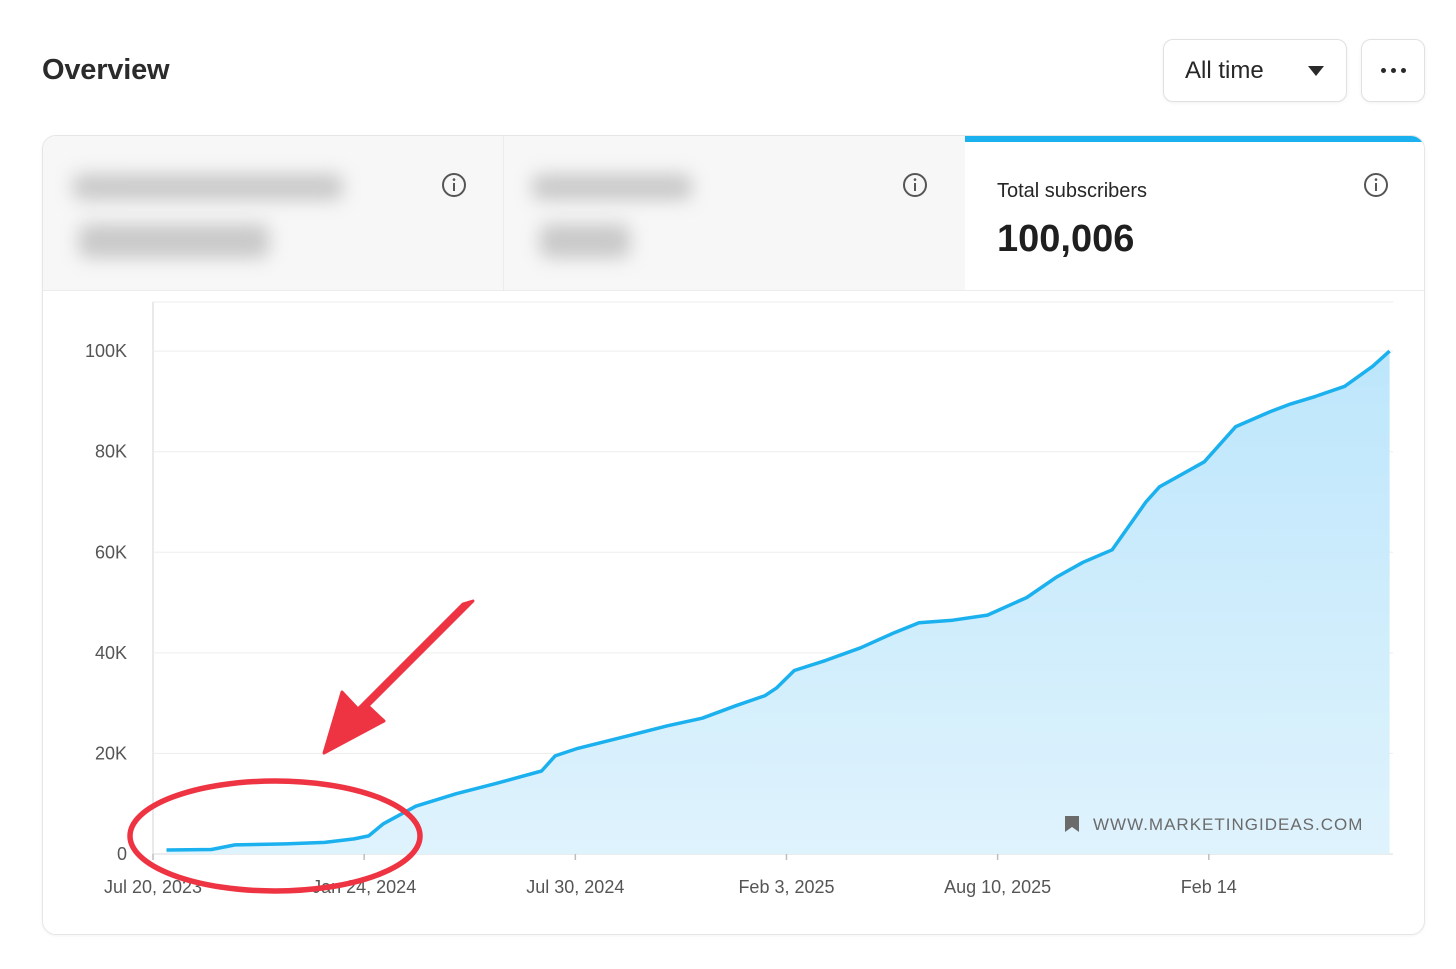 This screenshot has width=1456, height=969. Describe the element at coordinates (1209, 887) in the screenshot. I see `x-tick-label: Feb 14` at that location.